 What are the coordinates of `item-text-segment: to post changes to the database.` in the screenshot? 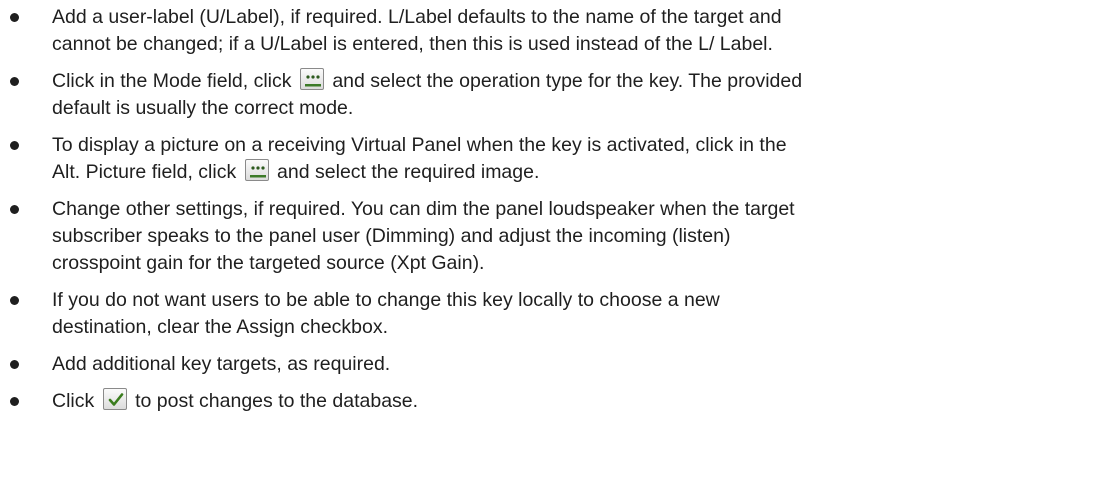 It's located at (274, 401).